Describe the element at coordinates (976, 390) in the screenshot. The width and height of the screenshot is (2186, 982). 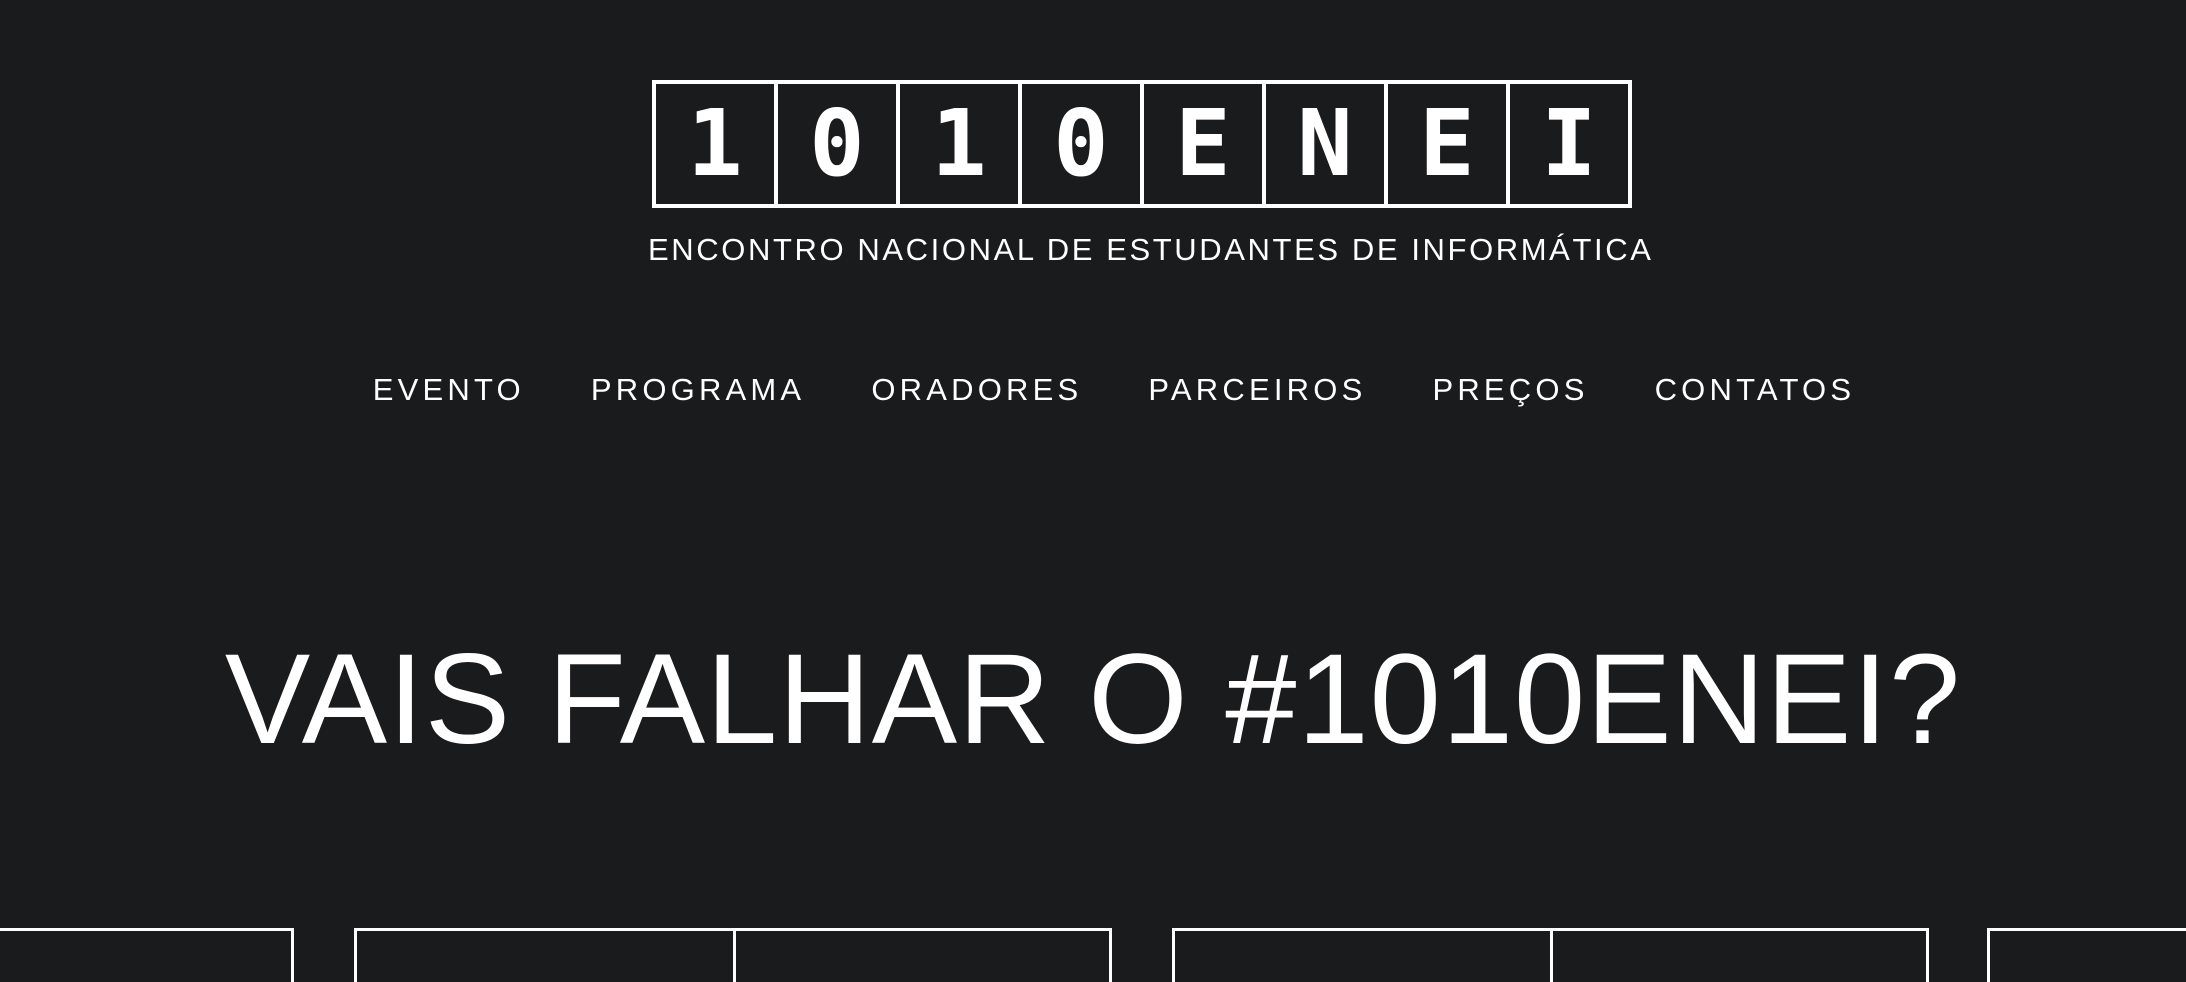
I see `nav-item-oradores: ORADORES` at that location.